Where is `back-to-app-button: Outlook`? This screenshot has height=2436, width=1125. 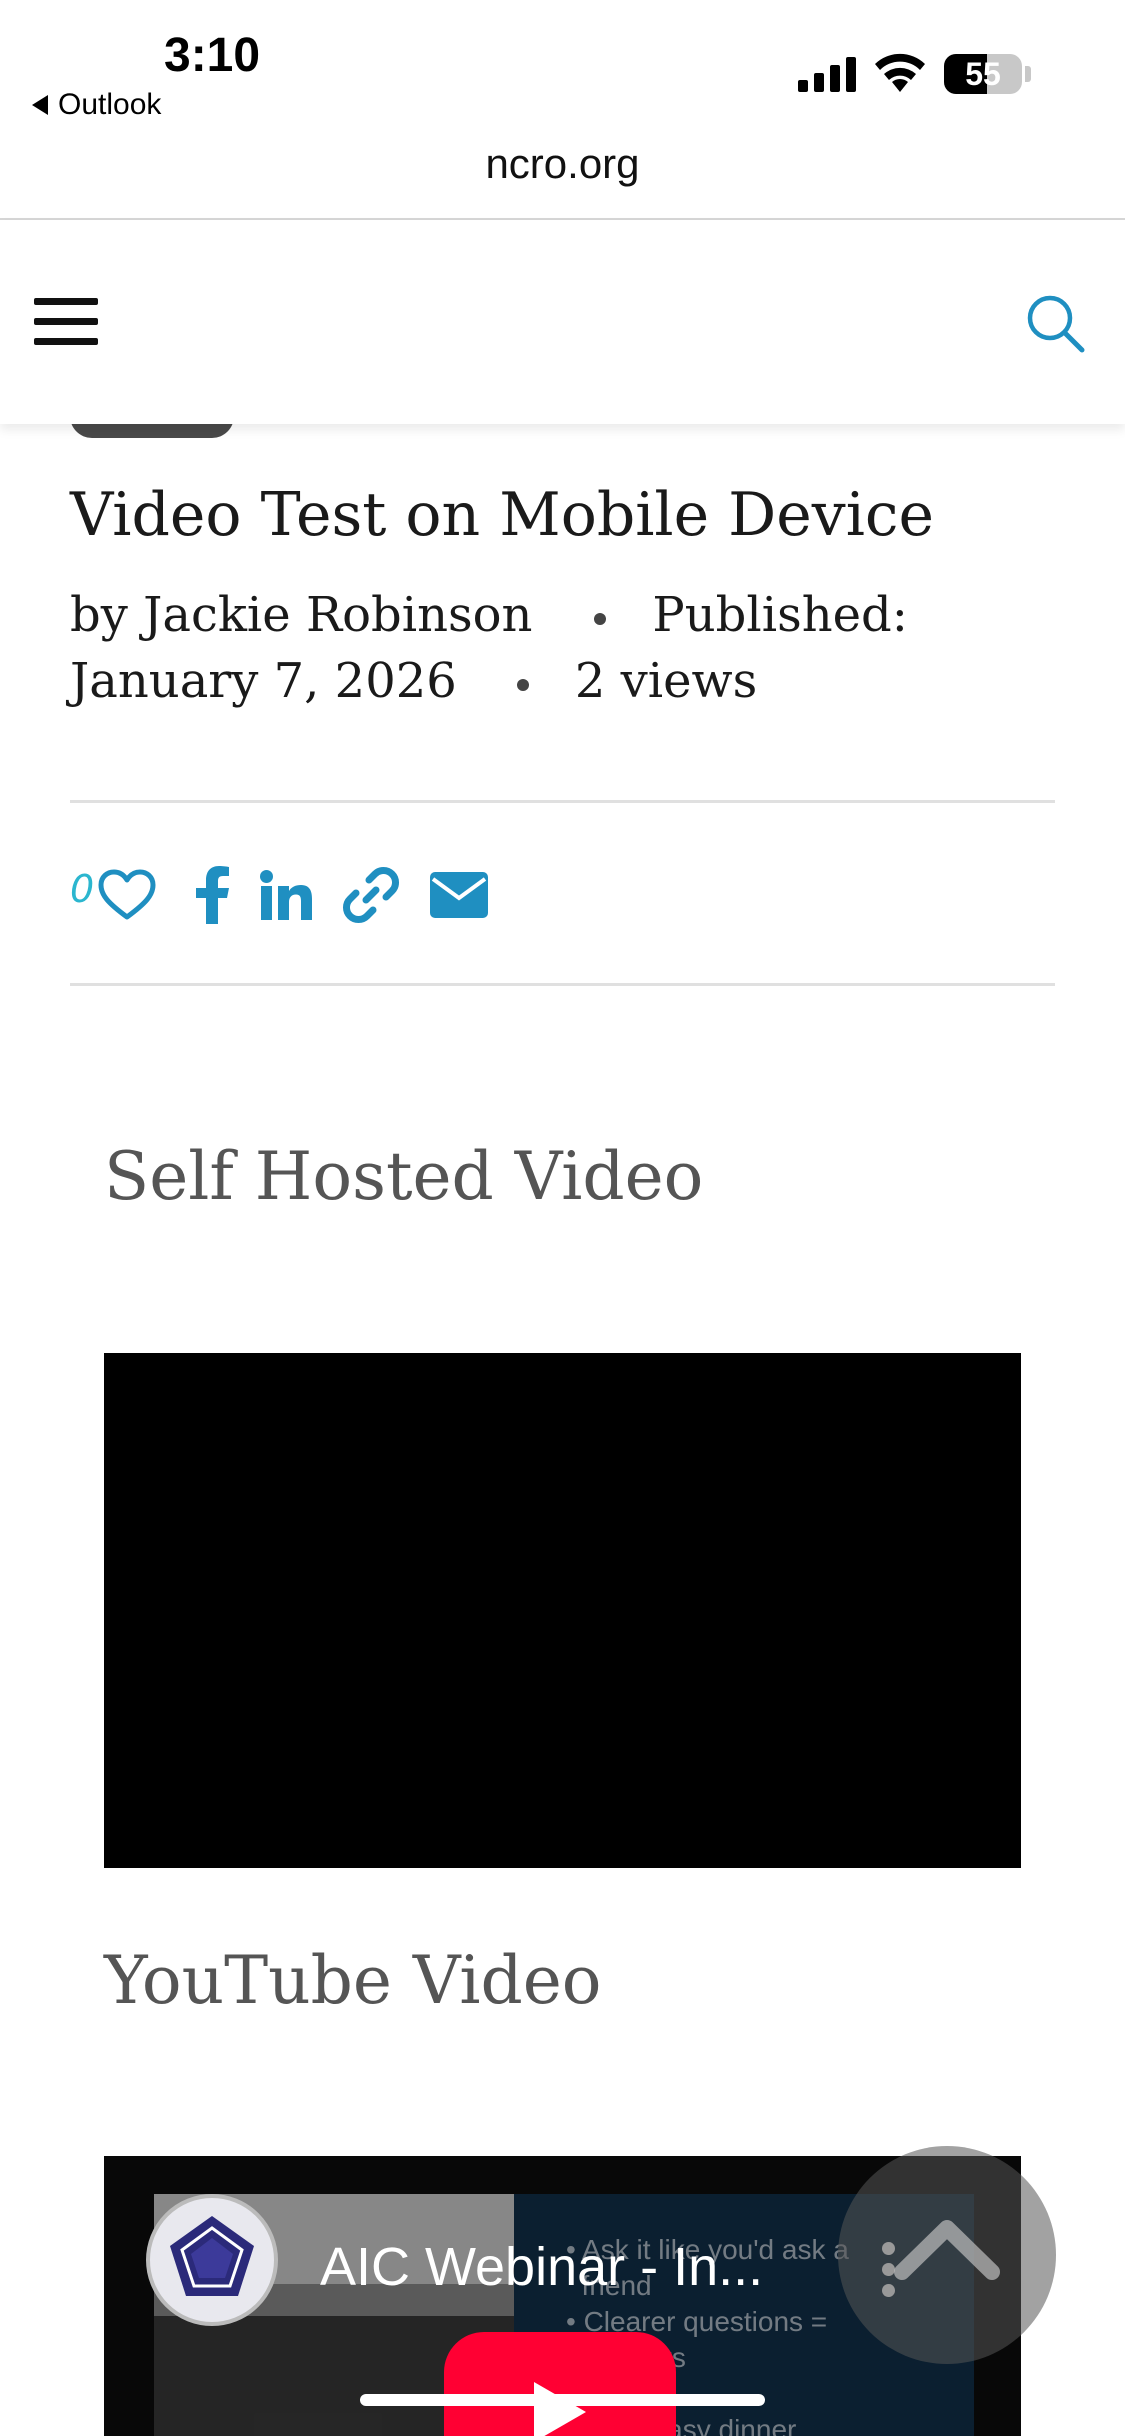 back-to-app-button: Outlook is located at coordinates (96, 105).